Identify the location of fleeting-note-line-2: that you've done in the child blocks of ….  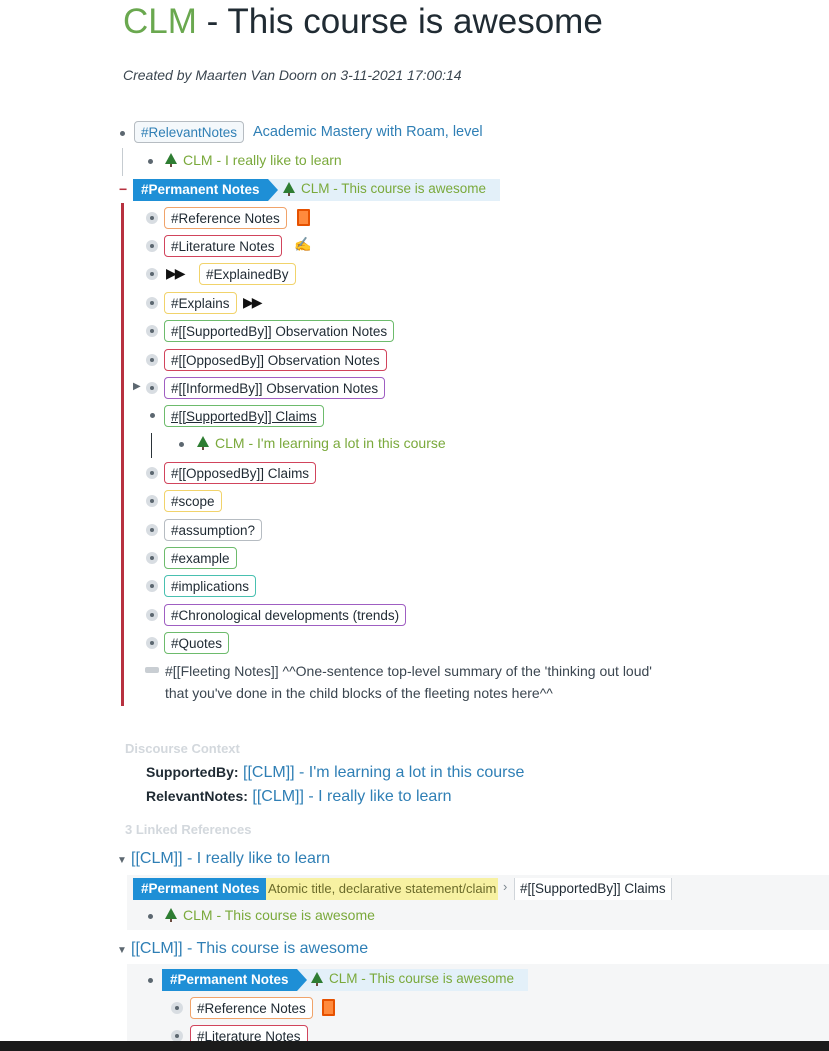
(359, 693).